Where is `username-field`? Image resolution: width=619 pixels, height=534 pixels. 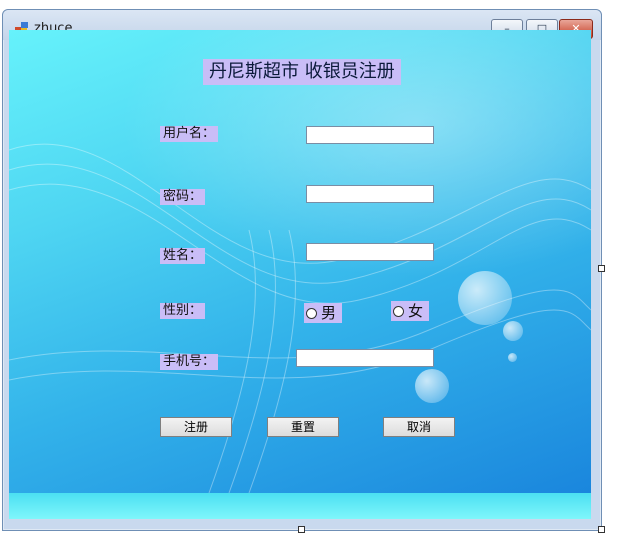 username-field is located at coordinates (370, 135).